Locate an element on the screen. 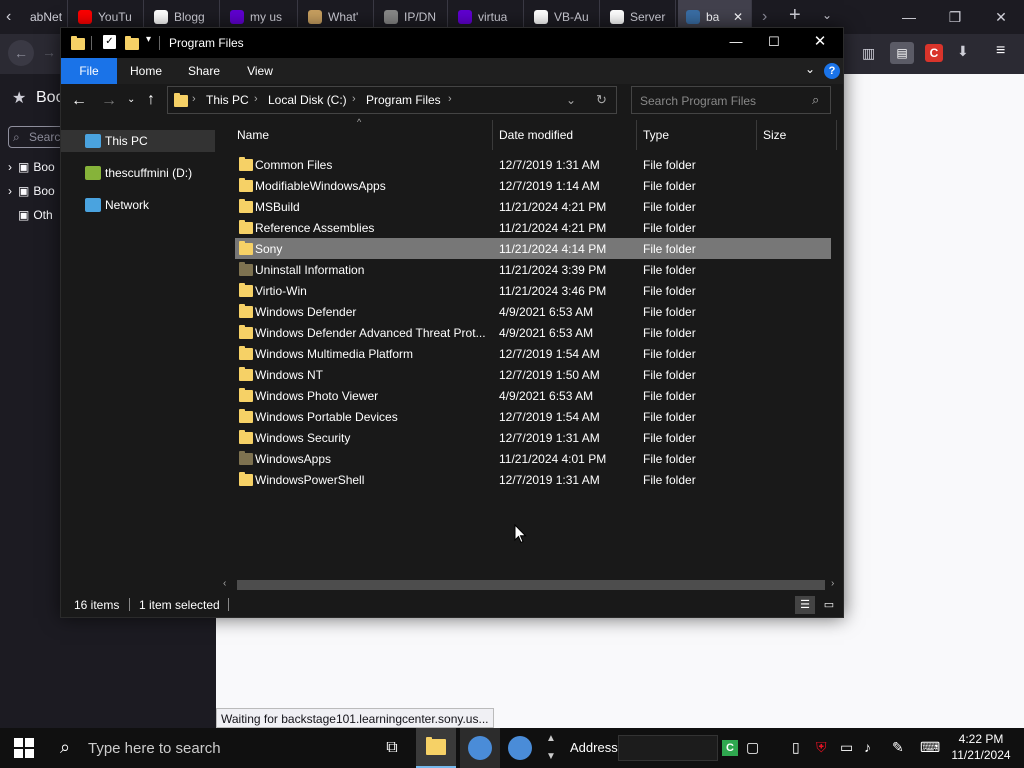  tray-green-app-icon: C is located at coordinates (730, 748).